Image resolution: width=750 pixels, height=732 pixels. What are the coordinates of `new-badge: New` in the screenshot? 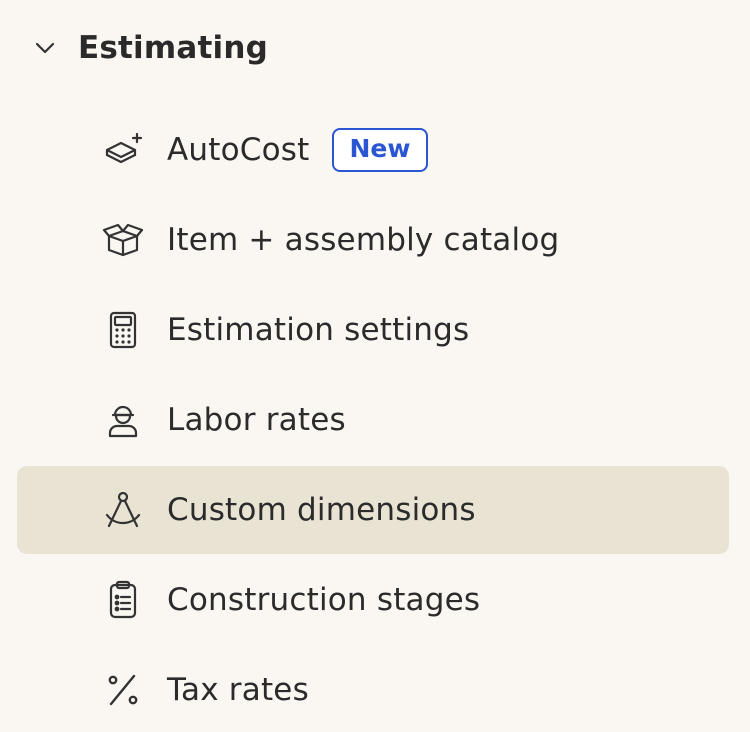 It's located at (380, 150).